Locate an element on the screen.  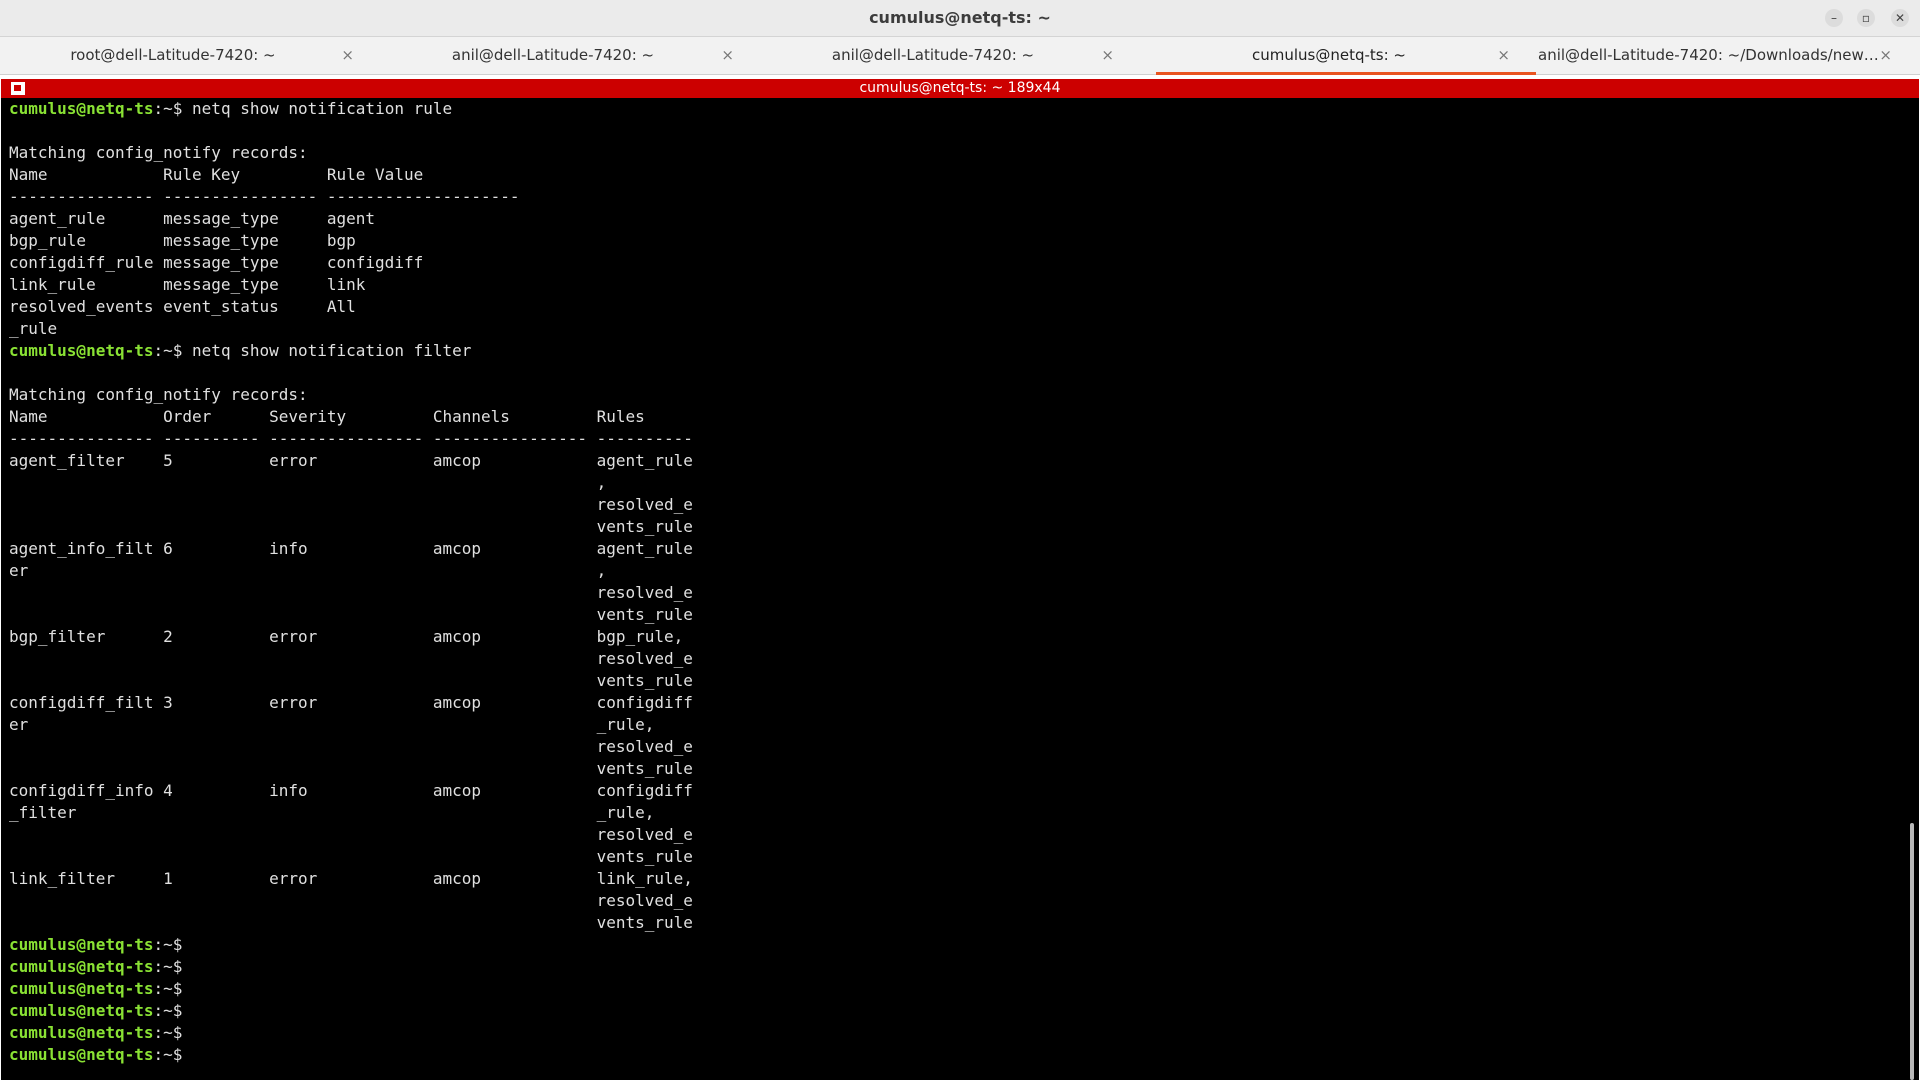
terminal-header-title: cumulus@netq-ts: ~ 189x44 is located at coordinates (960, 88).